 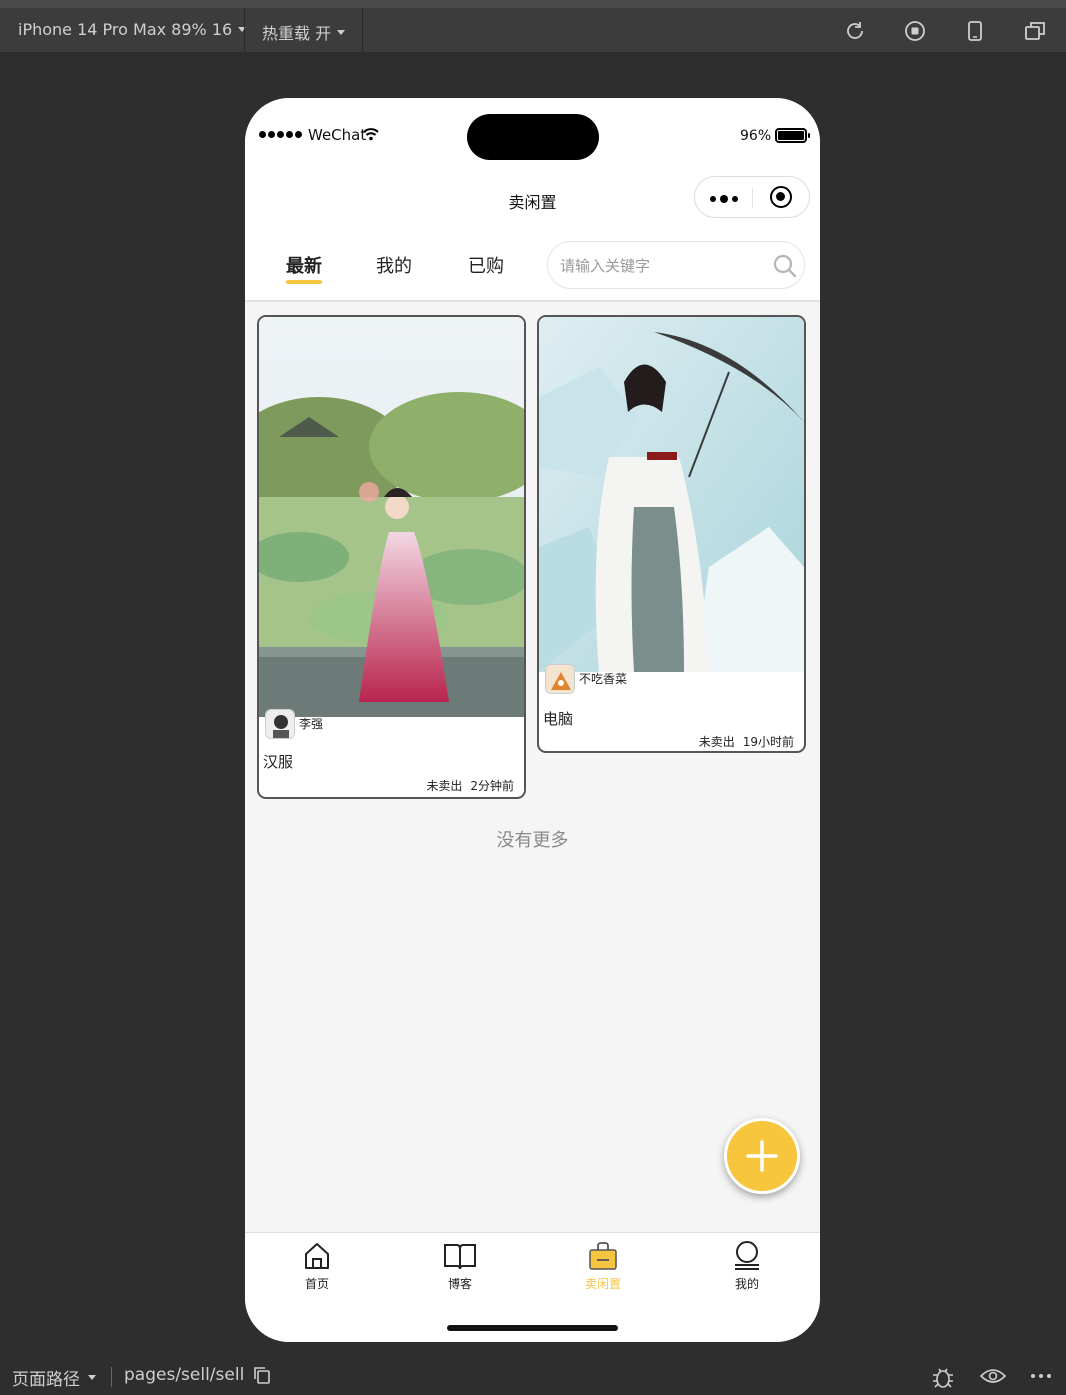 What do you see at coordinates (394, 265) in the screenshot?
I see `tab-mine: 我的` at bounding box center [394, 265].